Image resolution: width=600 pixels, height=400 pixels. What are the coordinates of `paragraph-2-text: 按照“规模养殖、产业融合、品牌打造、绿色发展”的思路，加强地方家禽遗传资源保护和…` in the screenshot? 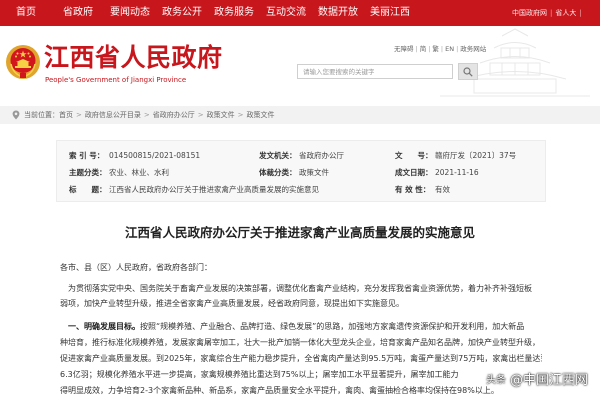 It's located at (332, 326).